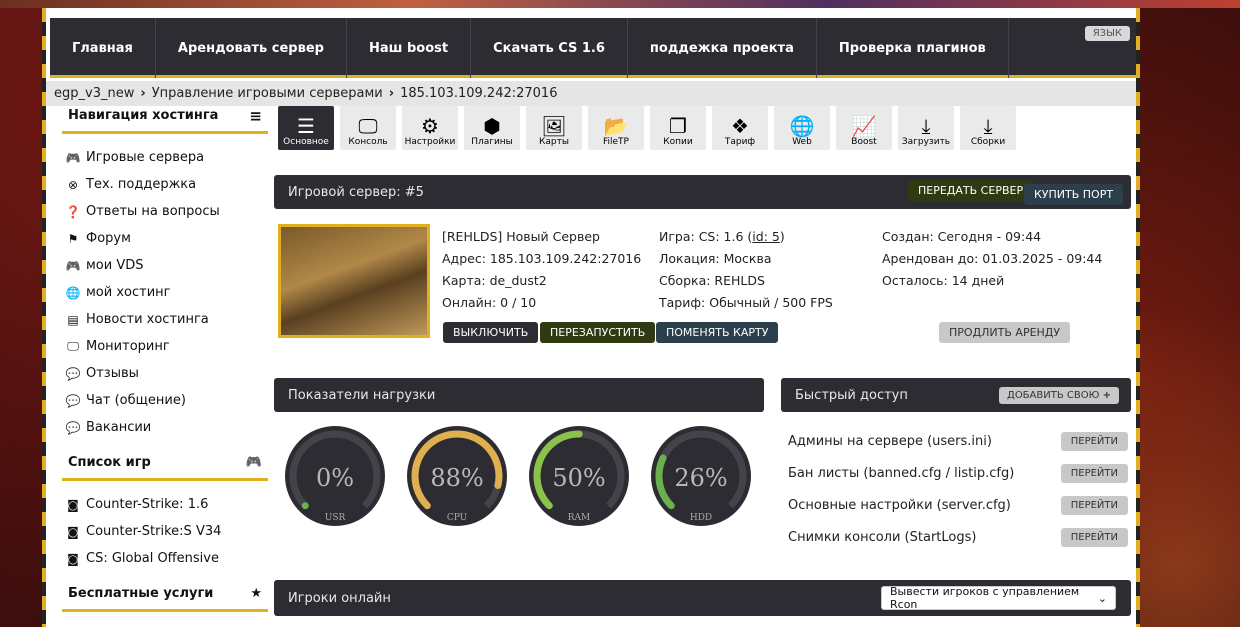 Image resolution: width=1240 pixels, height=627 pixels. I want to click on sidebar-item-support: ⊗ Тех. поддержка, so click(166, 184).